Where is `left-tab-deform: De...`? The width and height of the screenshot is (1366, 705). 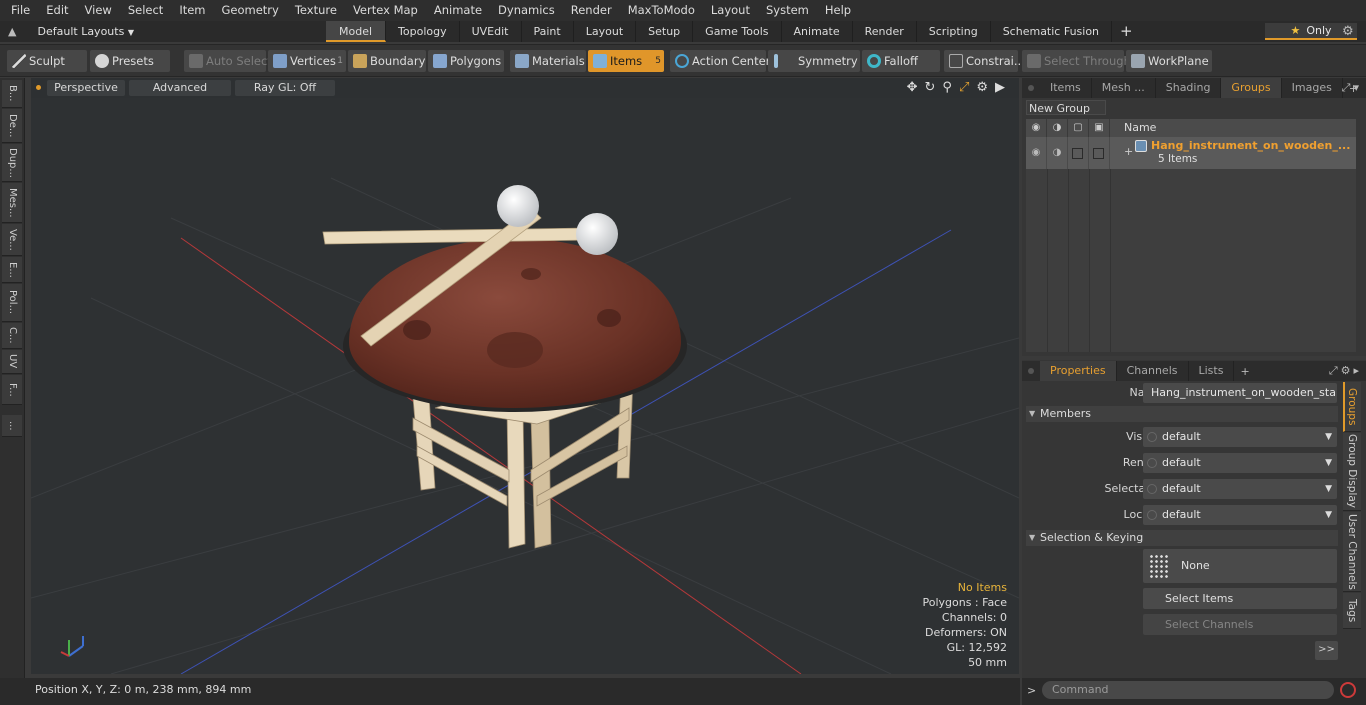 left-tab-deform: De... is located at coordinates (12, 126).